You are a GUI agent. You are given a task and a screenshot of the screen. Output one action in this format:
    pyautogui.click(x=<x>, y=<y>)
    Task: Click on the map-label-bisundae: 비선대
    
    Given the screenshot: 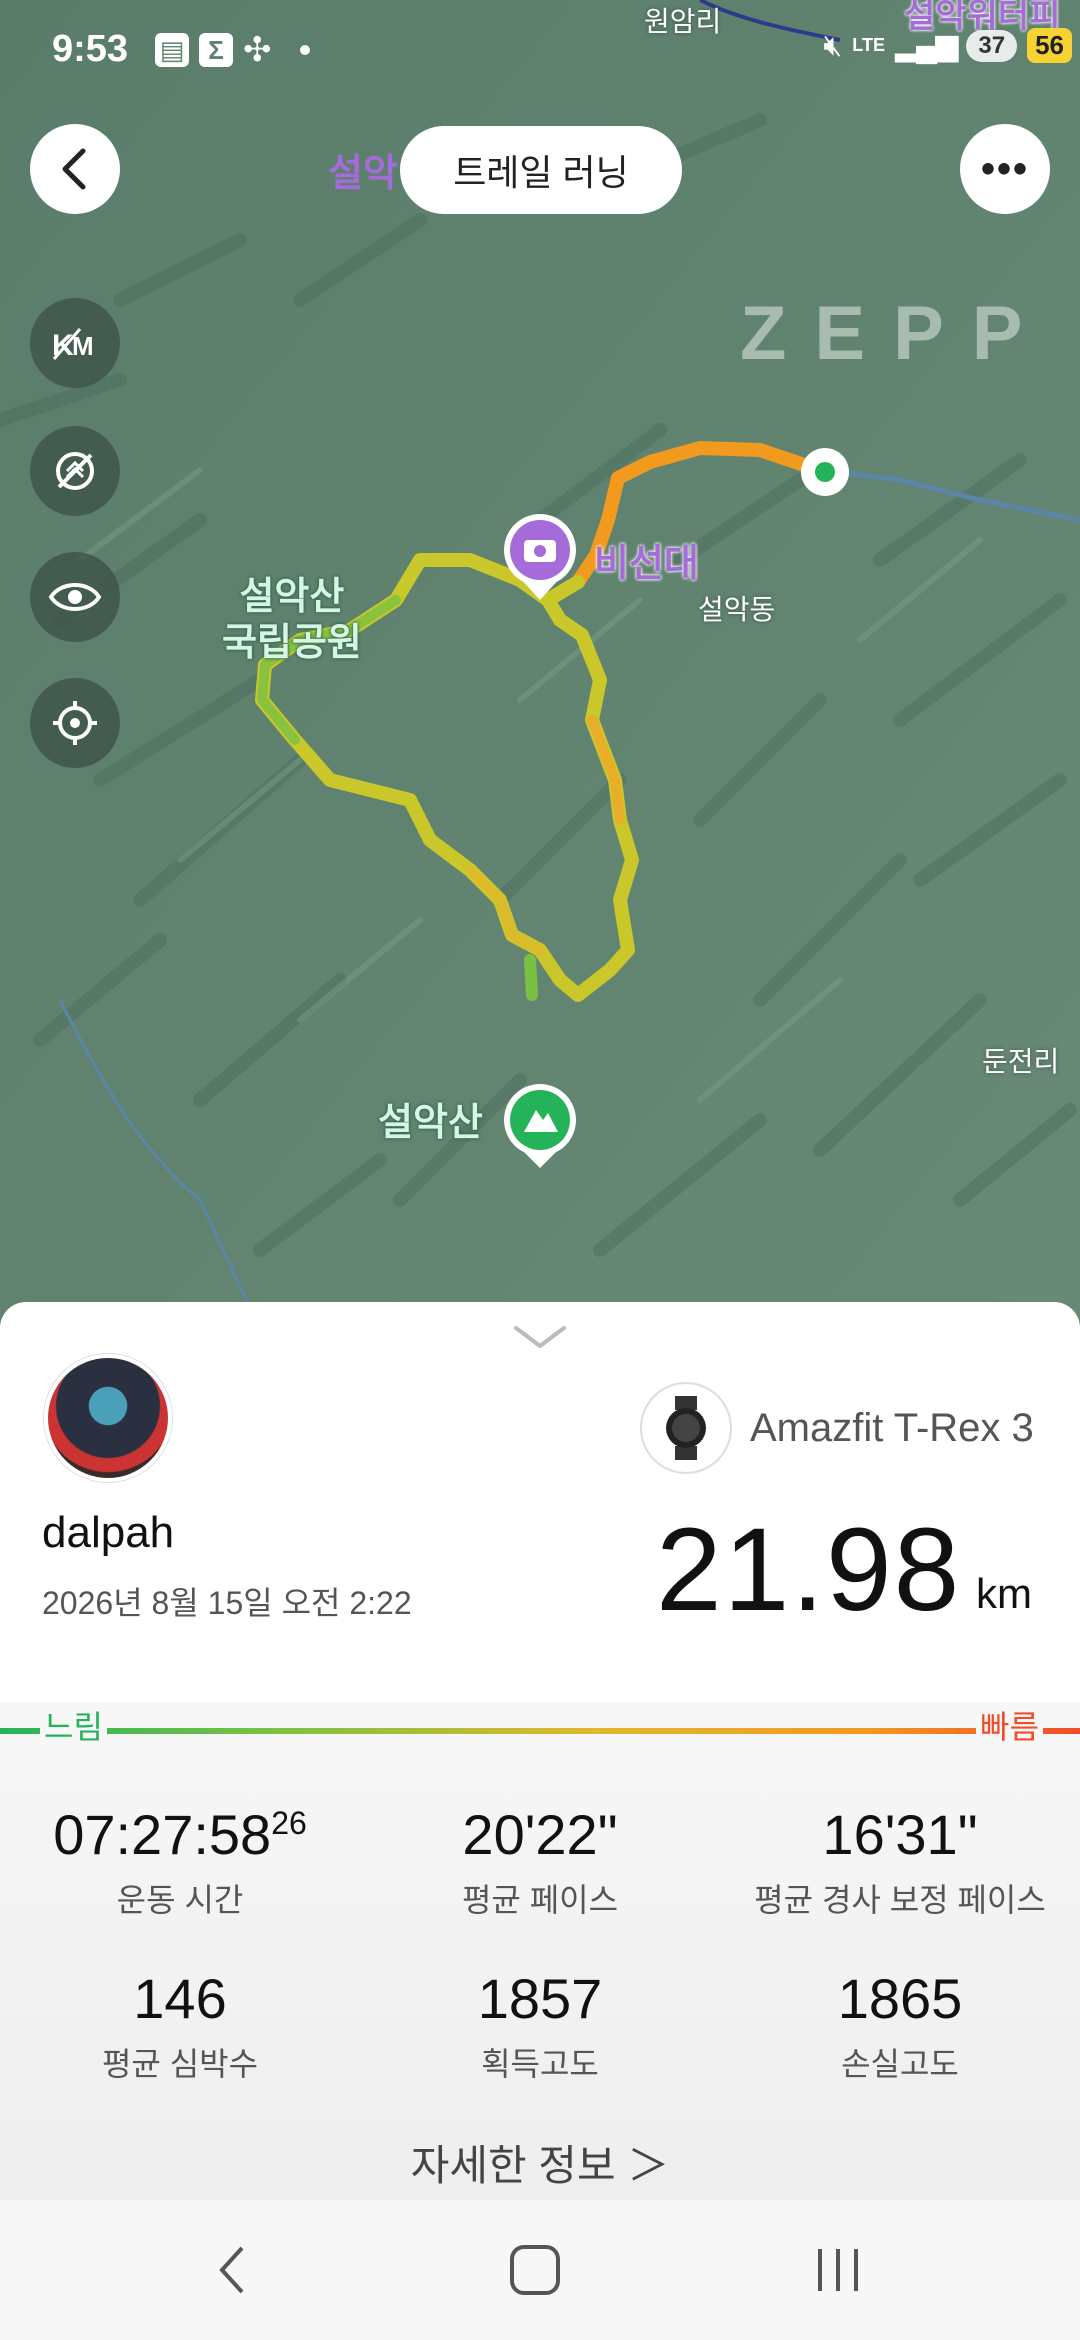 What is the action you would take?
    pyautogui.click(x=646, y=564)
    